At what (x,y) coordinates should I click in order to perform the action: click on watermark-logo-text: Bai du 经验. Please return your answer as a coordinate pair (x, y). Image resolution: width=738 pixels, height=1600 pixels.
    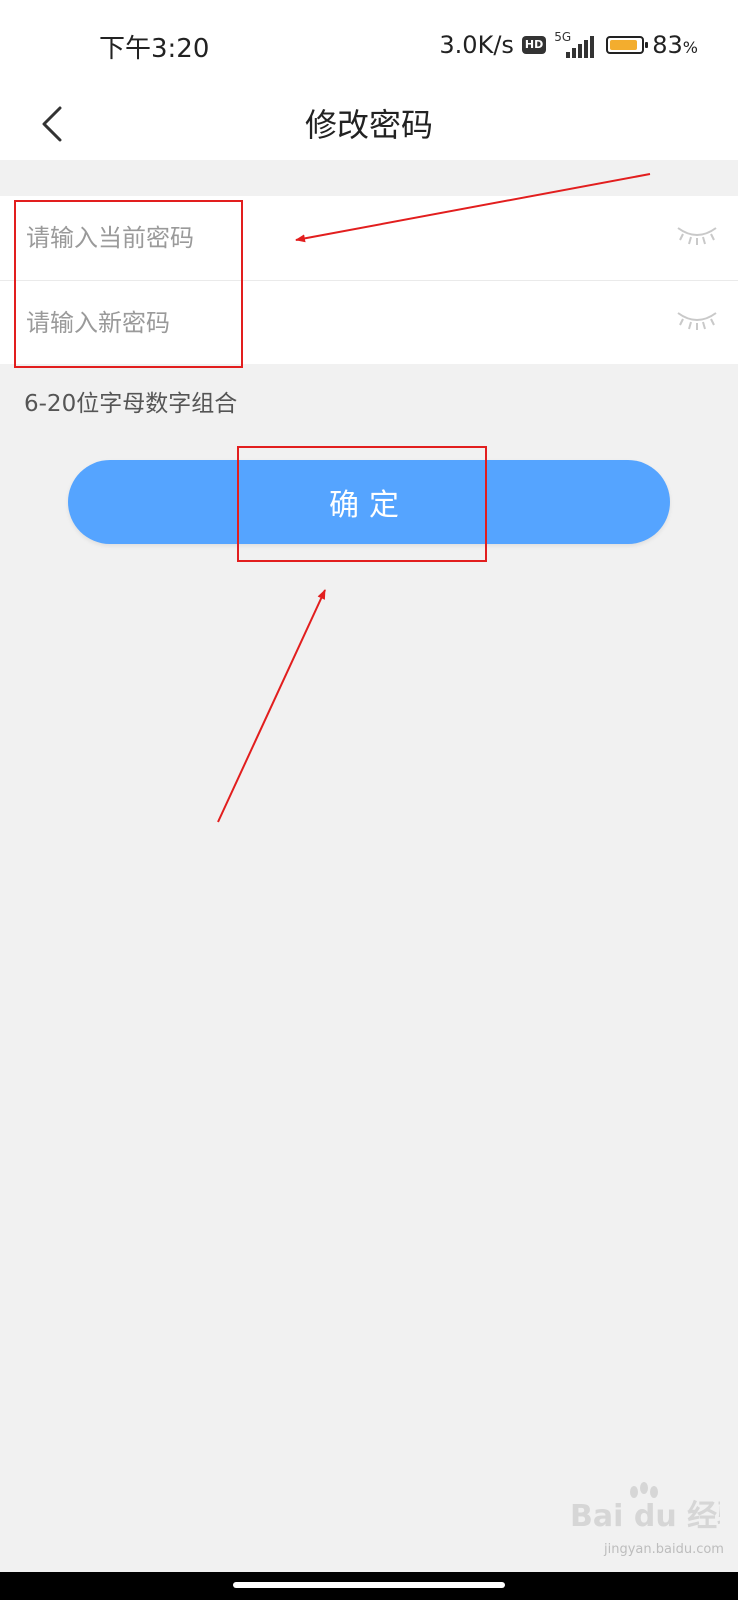
    Looking at the image, I should click on (645, 1516).